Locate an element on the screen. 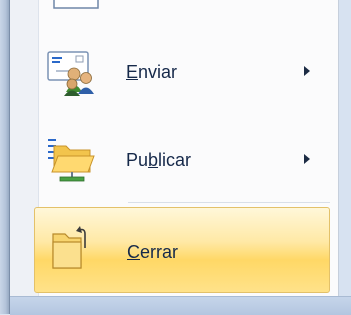  menu-item-enviar-label: Enviar is located at coordinates (152, 72).